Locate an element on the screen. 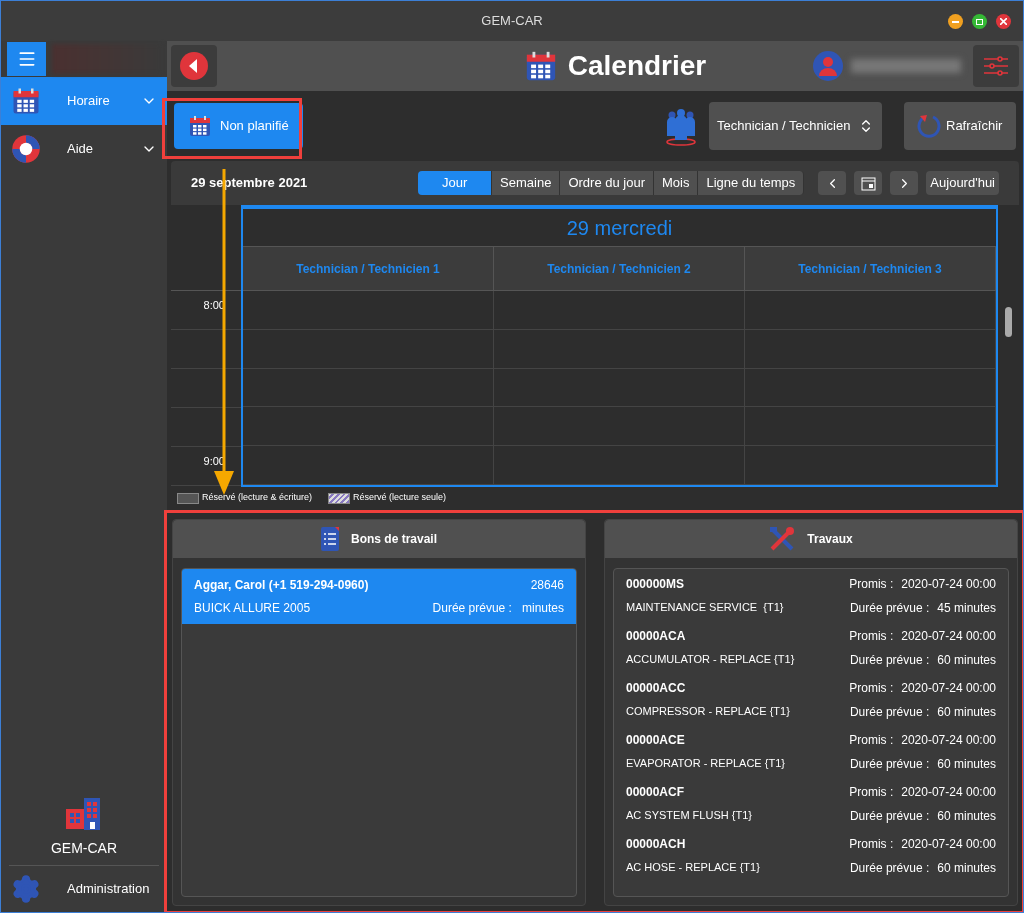 This screenshot has height=913, width=1024. page-title: Calendrier is located at coordinates (637, 66).